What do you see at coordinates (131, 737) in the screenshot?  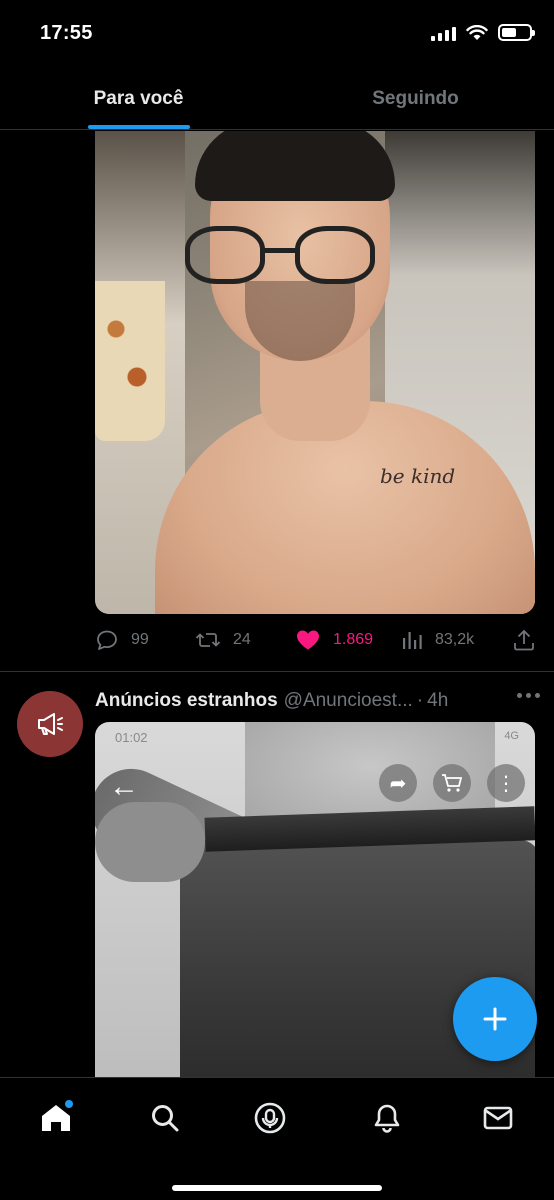 I see `embedded-status-time: 01:02` at bounding box center [131, 737].